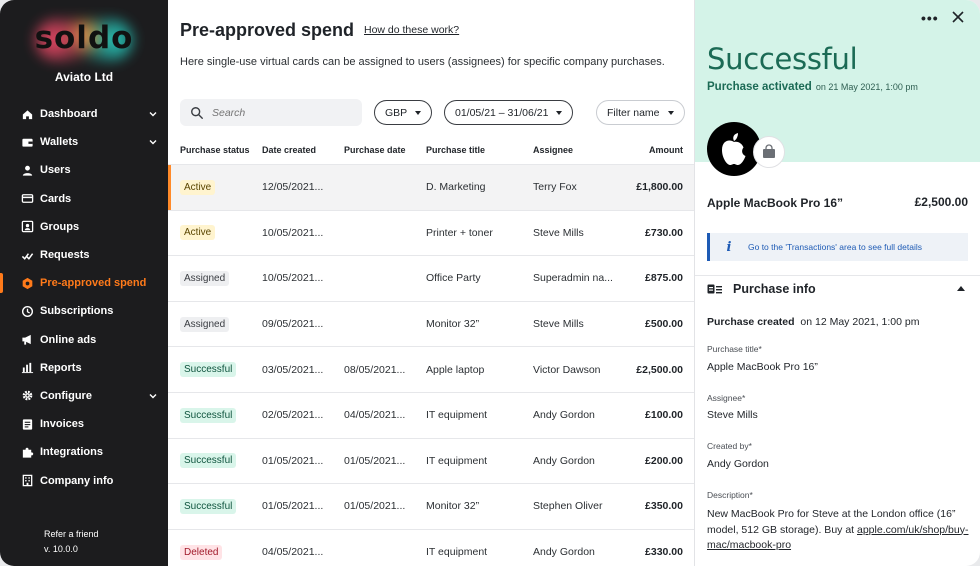 The image size is (980, 566). Describe the element at coordinates (27, 424) in the screenshot. I see `invoices-icon` at that location.